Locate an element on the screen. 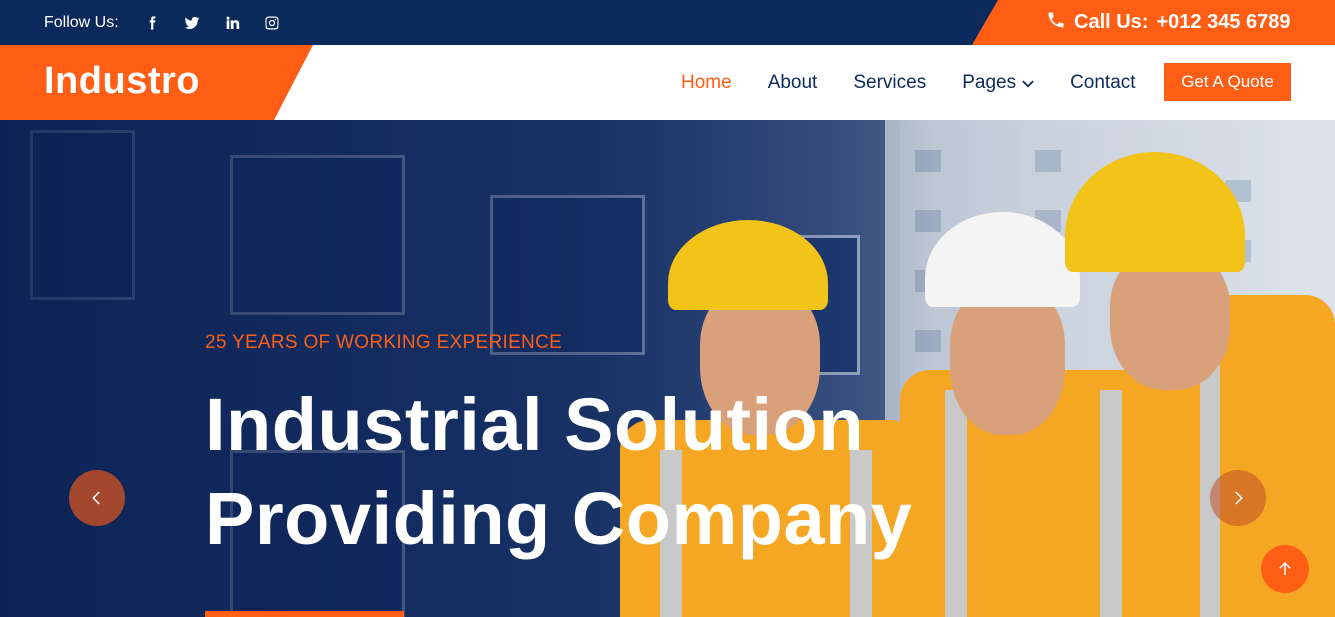  arrow-up-icon is located at coordinates (1285, 568).